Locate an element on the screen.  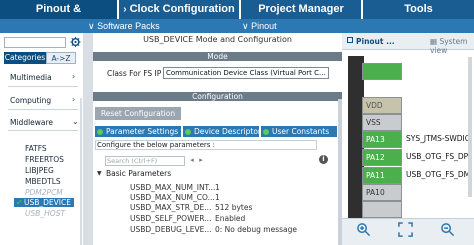
parameter-search-input: Search (Ctrl+F) is located at coordinates (145, 161).